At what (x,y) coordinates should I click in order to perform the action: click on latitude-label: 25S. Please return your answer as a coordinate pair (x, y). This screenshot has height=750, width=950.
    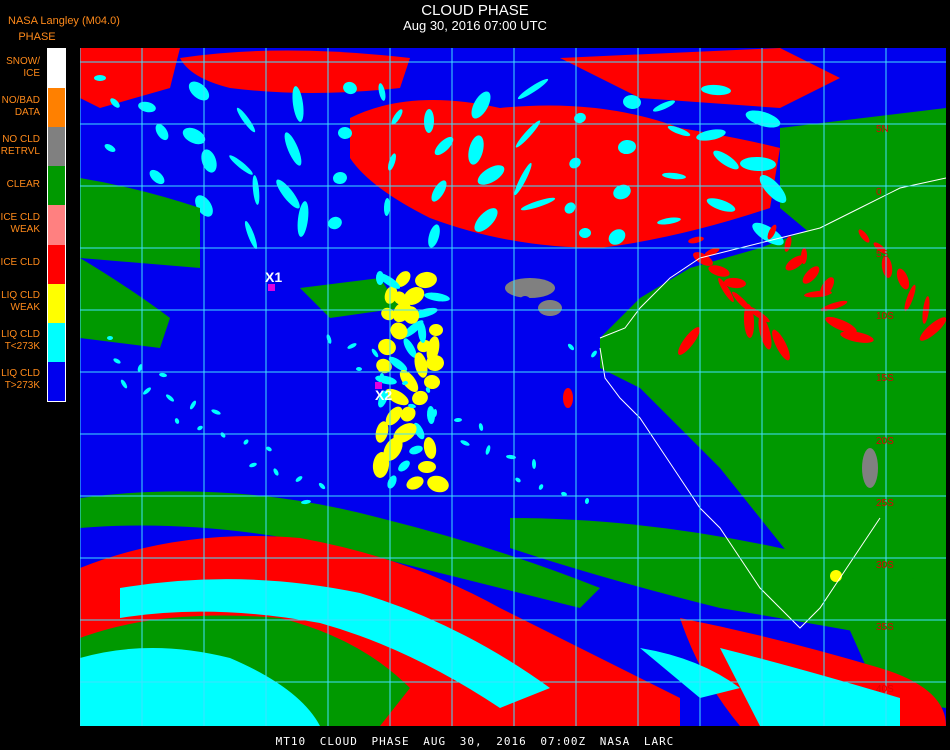
    Looking at the image, I should click on (885, 503).